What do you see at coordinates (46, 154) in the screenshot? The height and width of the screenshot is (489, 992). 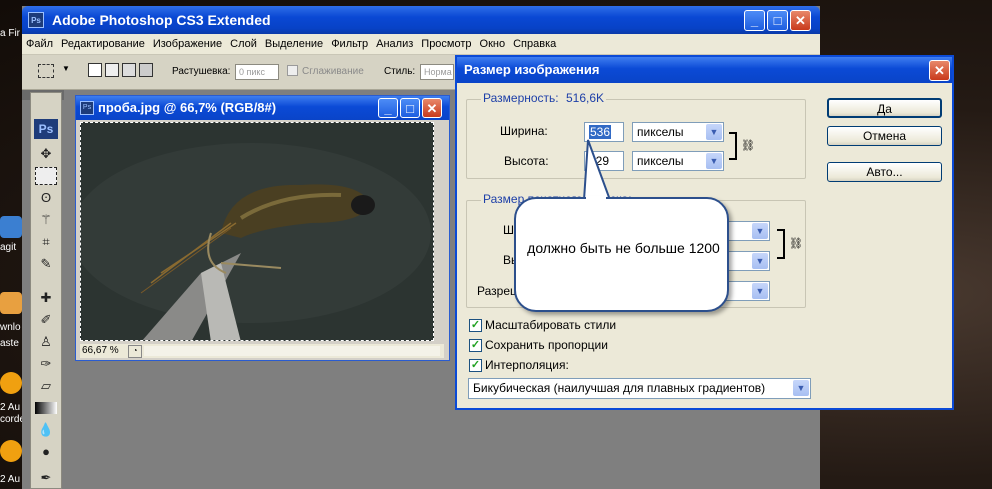 I see `move-tool-icon: ✥` at bounding box center [46, 154].